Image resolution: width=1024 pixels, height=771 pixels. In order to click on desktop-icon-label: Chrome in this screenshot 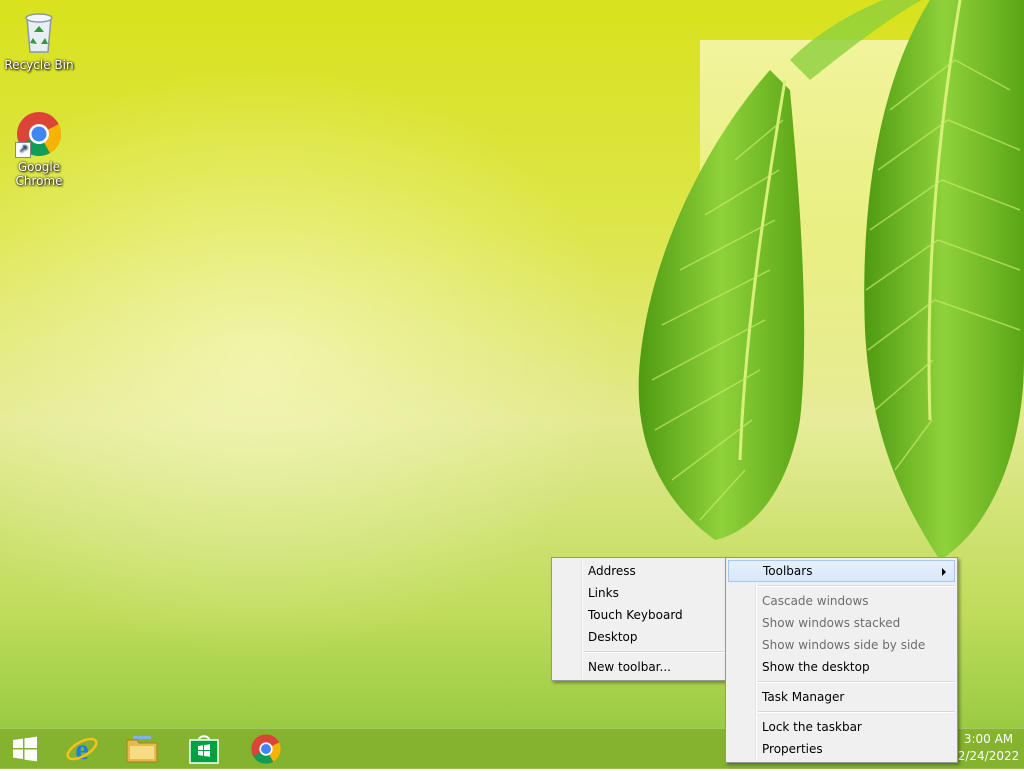, I will do `click(39, 181)`.